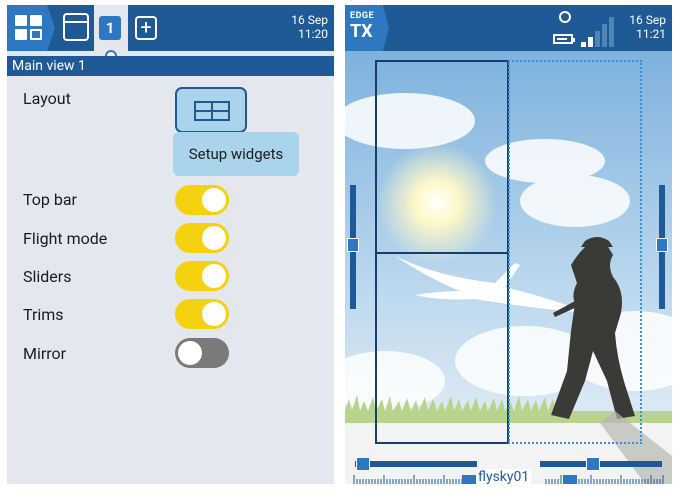 The image size is (673, 489). Describe the element at coordinates (170, 33) in the screenshot. I see `top-bar: 1 + 16 Sep 11:20` at that location.